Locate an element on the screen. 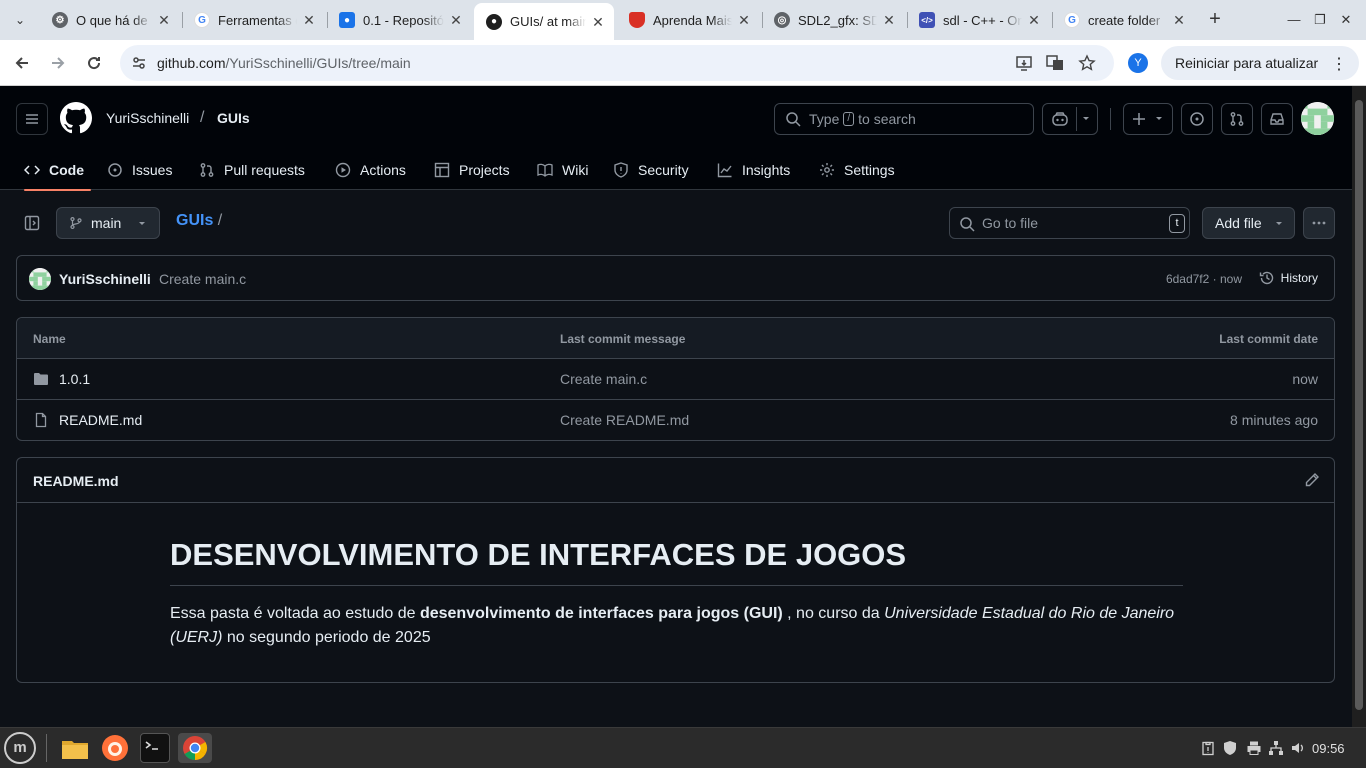 This screenshot has width=1366, height=768. update-shield-icon is located at coordinates (1230, 748).